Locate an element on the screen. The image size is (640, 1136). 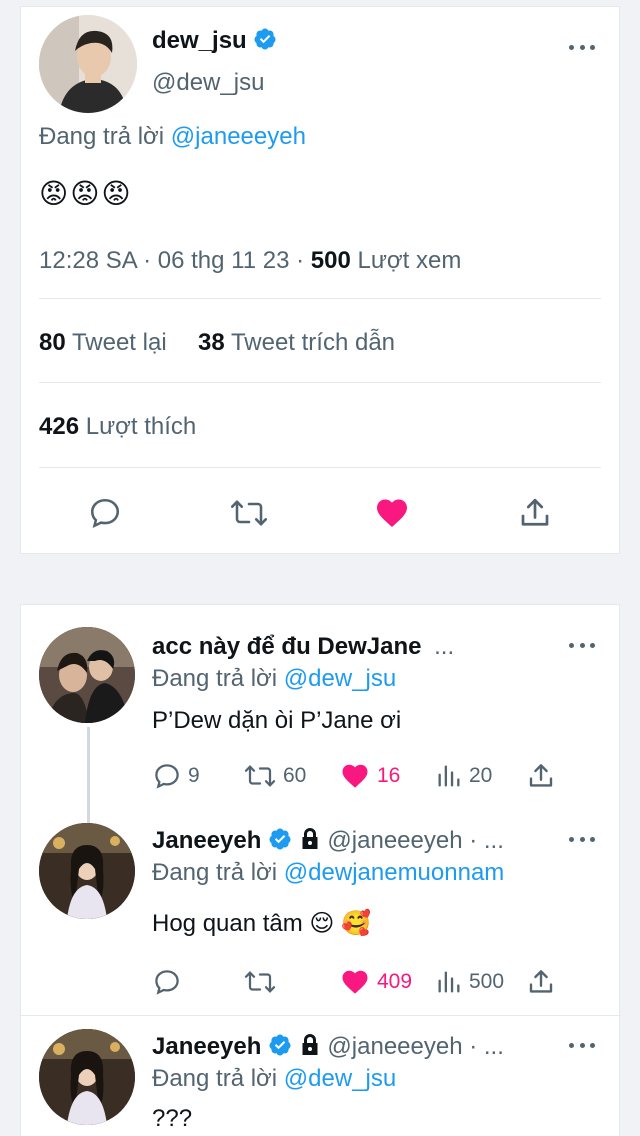
tweet-date: 06 thg 11 23 is located at coordinates (224, 260).